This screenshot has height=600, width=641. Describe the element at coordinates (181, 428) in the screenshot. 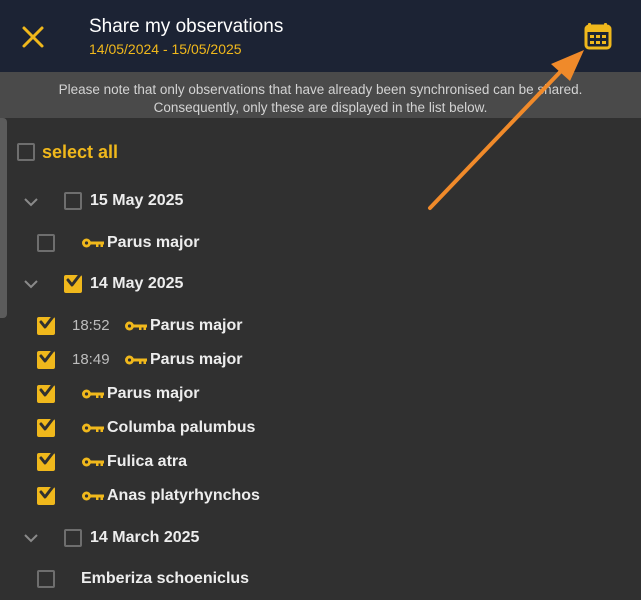

I see `species-name: Columba palumbus` at that location.